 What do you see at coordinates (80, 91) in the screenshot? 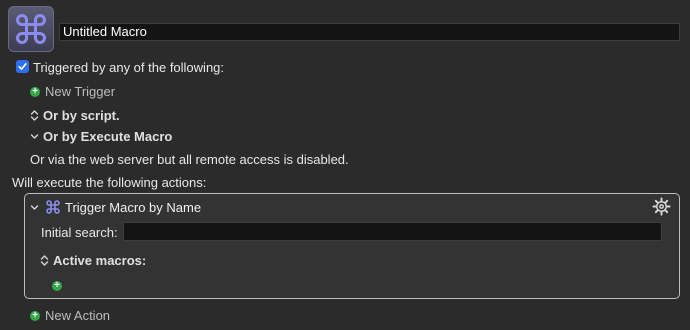
I see `new-trigger-label: New Trigger` at bounding box center [80, 91].